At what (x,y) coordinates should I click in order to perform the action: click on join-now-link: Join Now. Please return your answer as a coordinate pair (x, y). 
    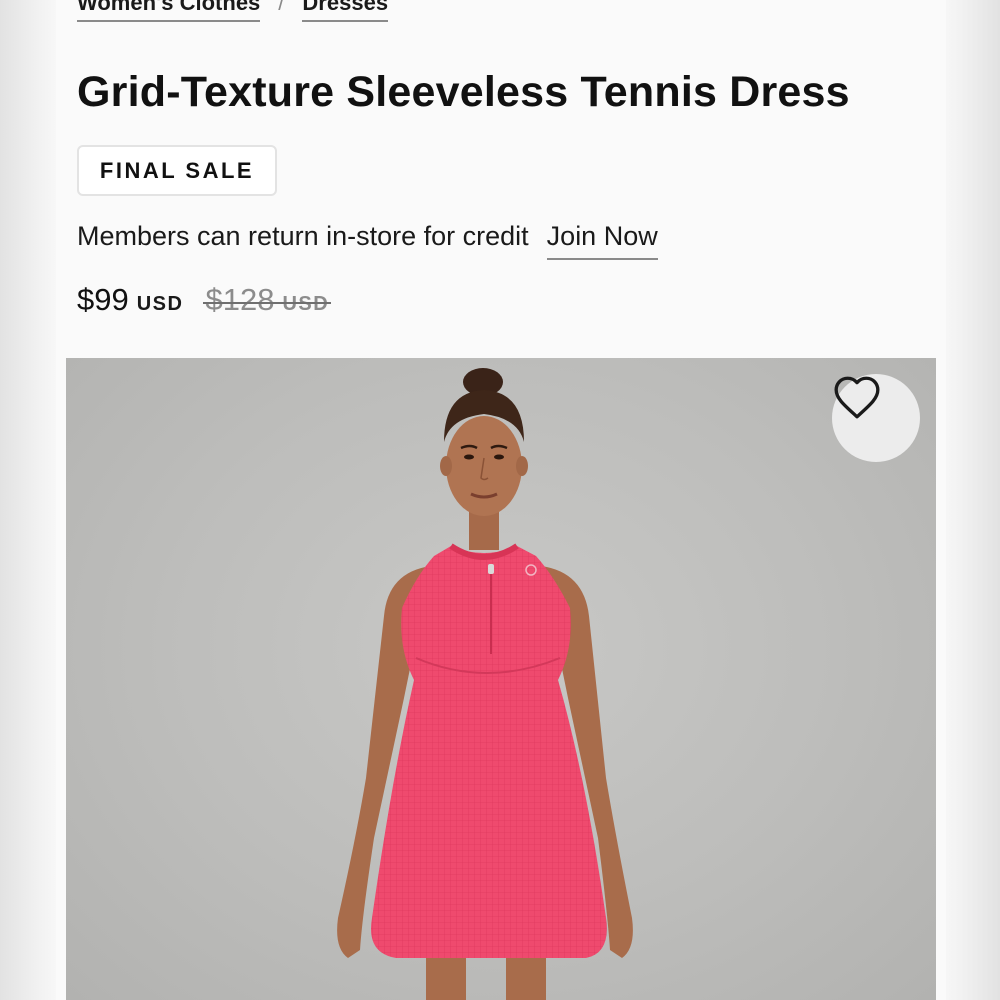
    Looking at the image, I should click on (602, 239).